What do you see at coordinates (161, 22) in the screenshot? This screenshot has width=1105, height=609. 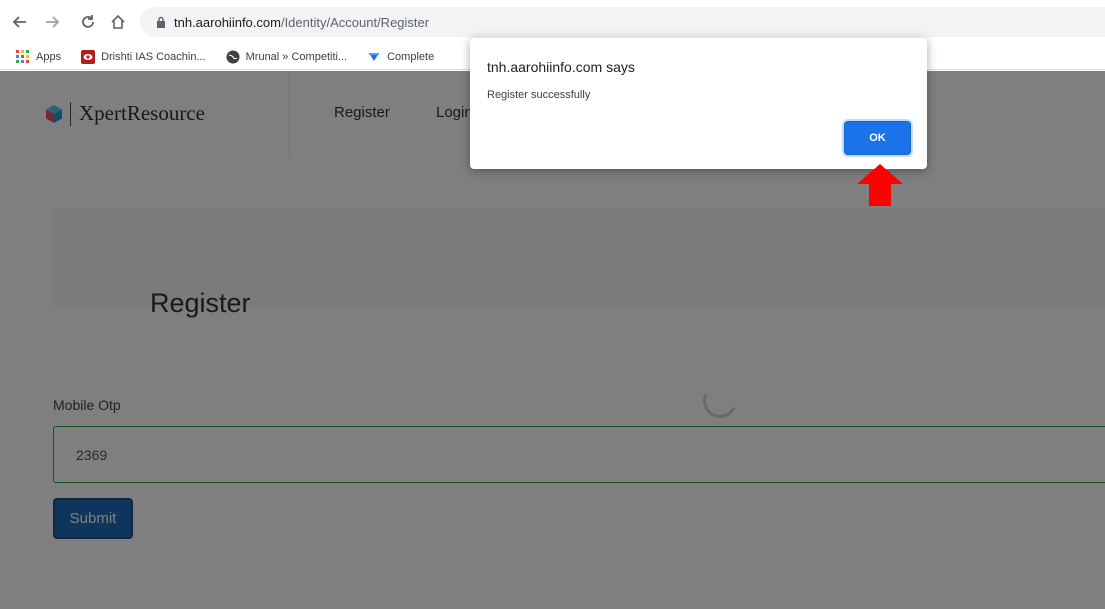 I see `lock-icon` at bounding box center [161, 22].